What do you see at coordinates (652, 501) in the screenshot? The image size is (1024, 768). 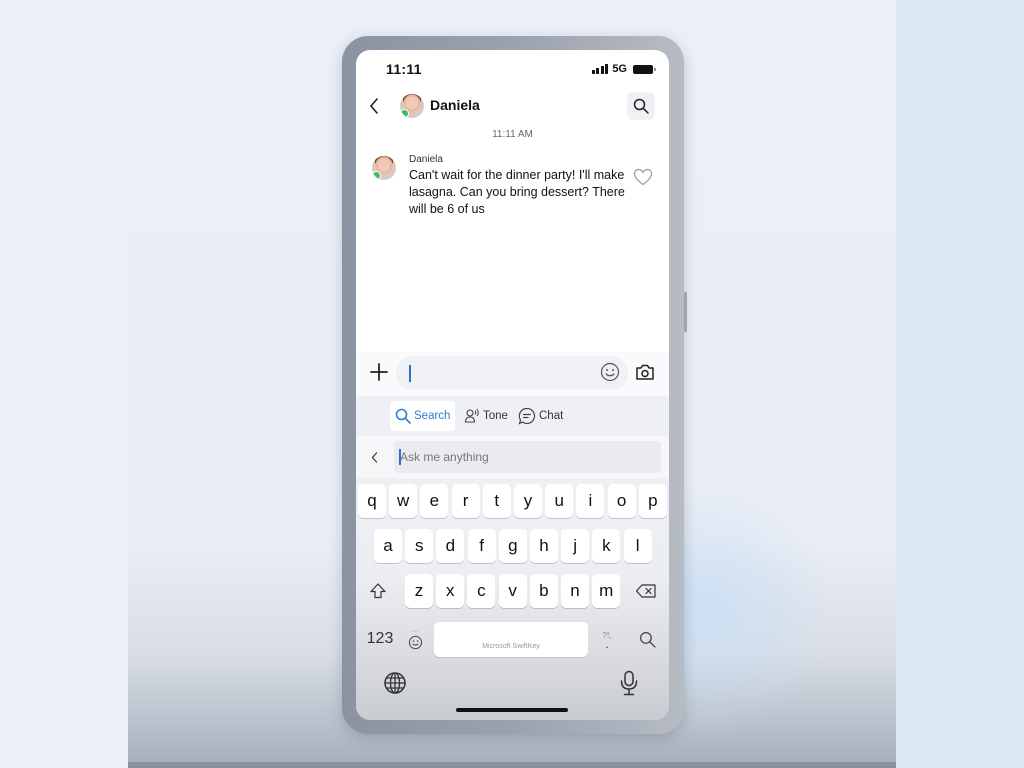 I see `key-p: p` at bounding box center [652, 501].